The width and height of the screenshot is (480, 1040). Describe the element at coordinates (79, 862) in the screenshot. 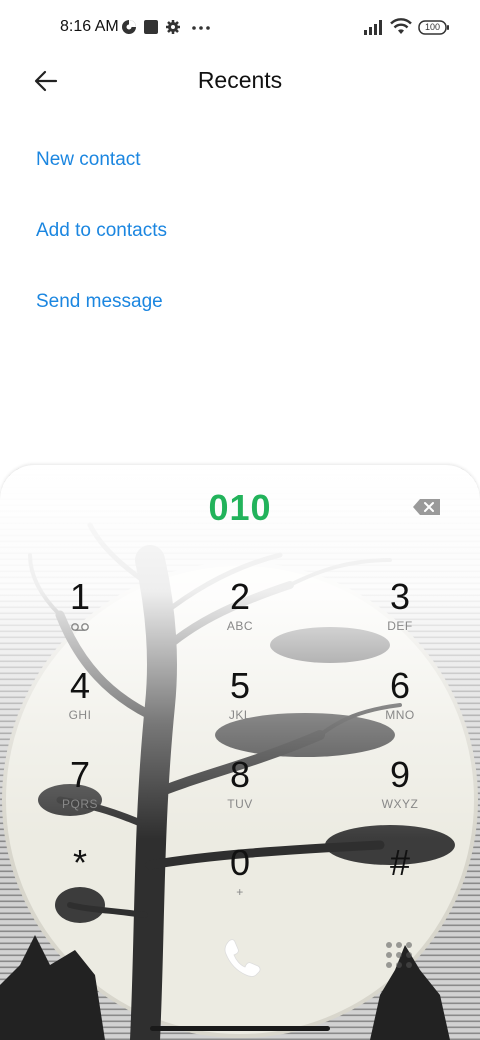

I see `key-digit: *` at that location.